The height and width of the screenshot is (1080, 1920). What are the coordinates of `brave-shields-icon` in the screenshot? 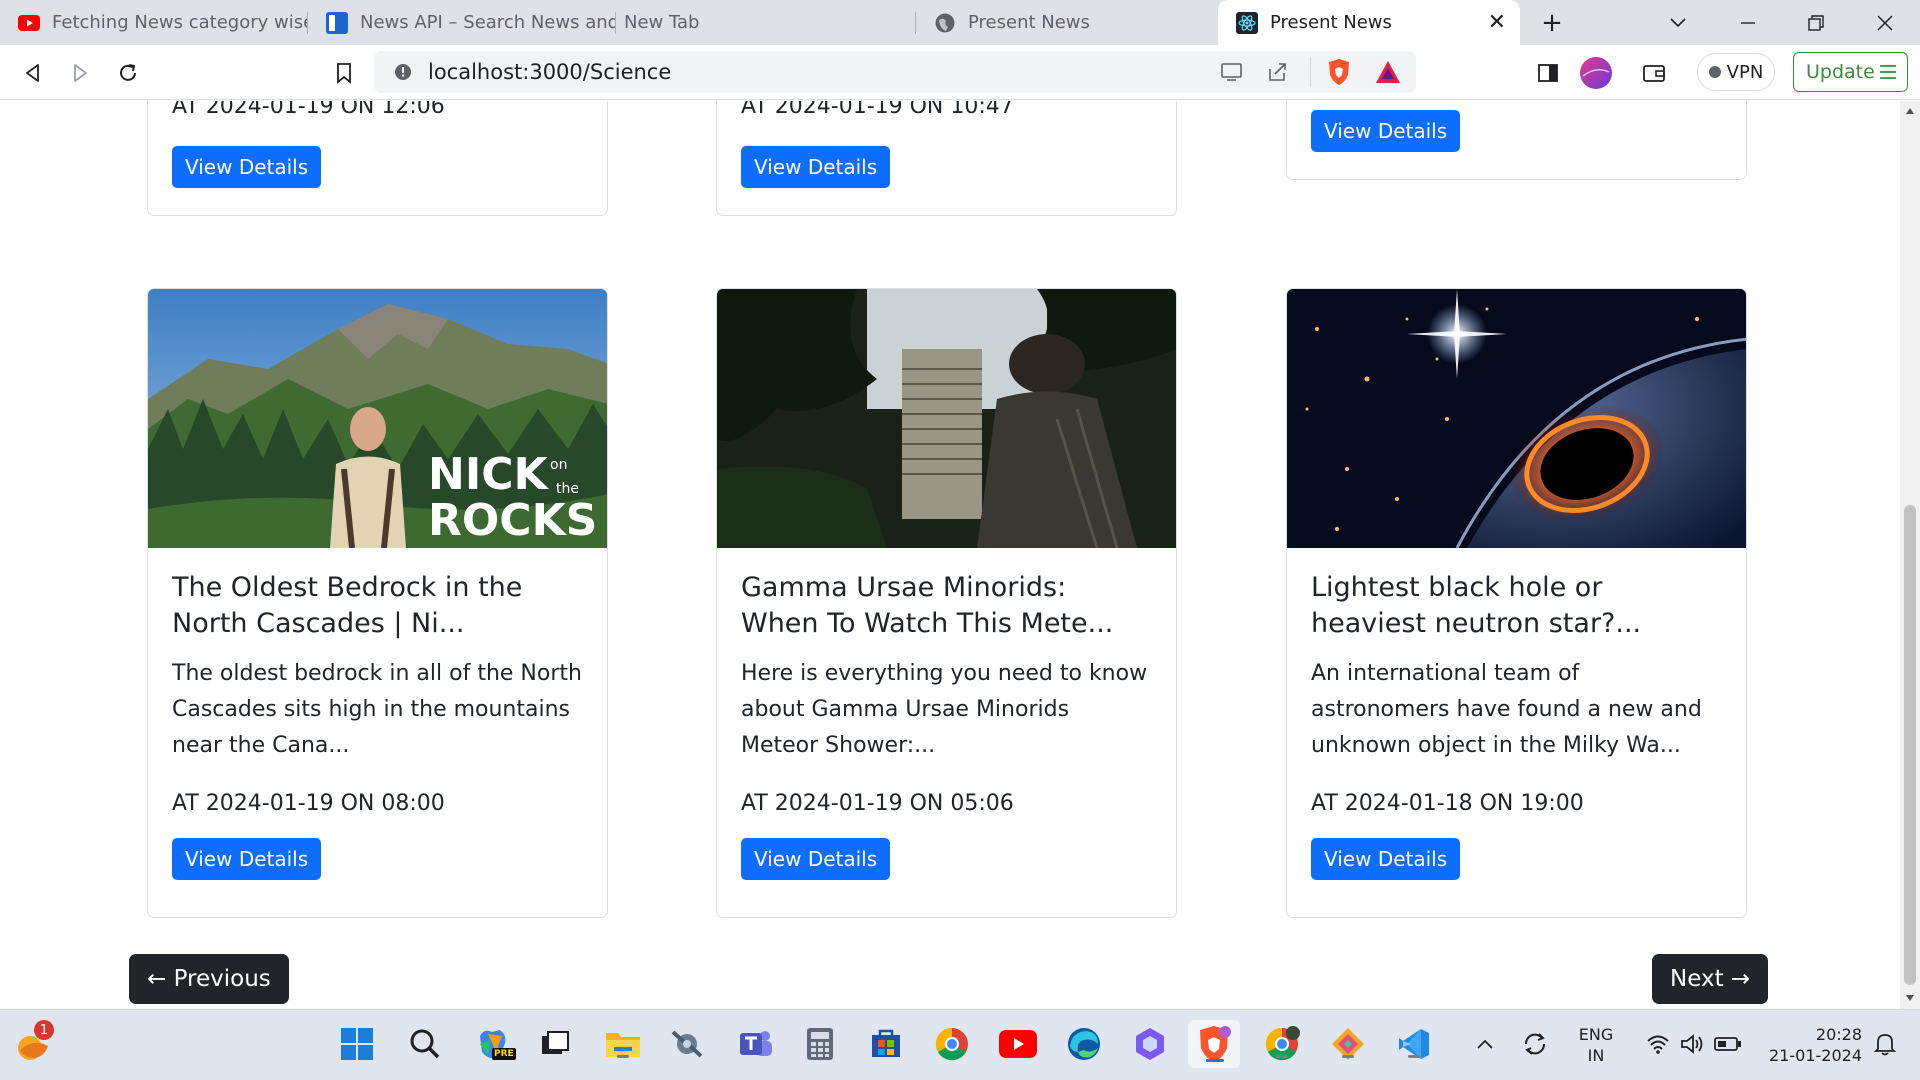 It's located at (1339, 74).